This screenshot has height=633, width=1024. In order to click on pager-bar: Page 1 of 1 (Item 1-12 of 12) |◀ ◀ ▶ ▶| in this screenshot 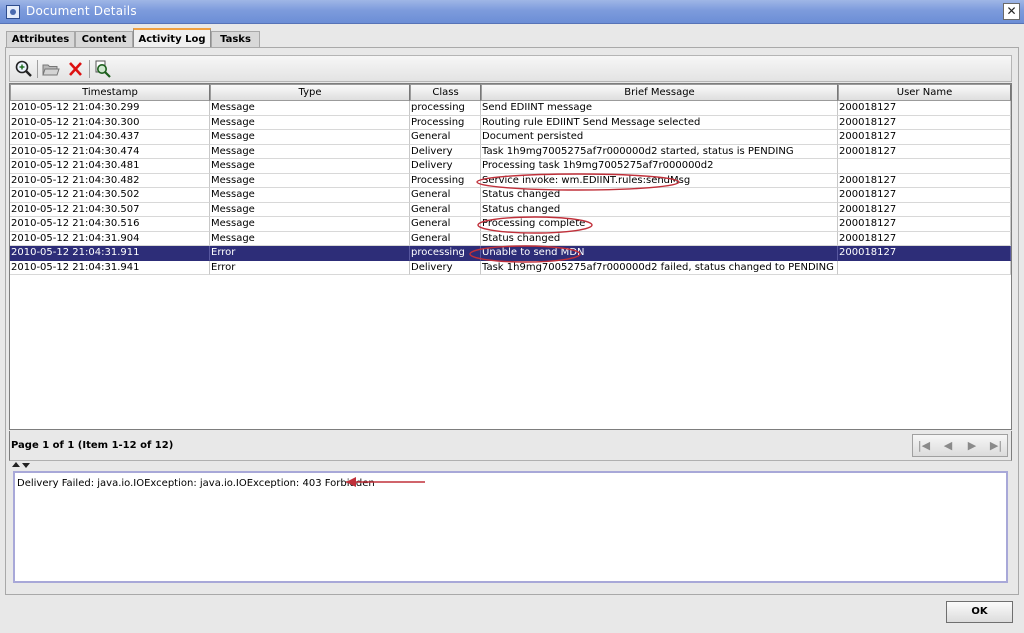, I will do `click(510, 446)`.